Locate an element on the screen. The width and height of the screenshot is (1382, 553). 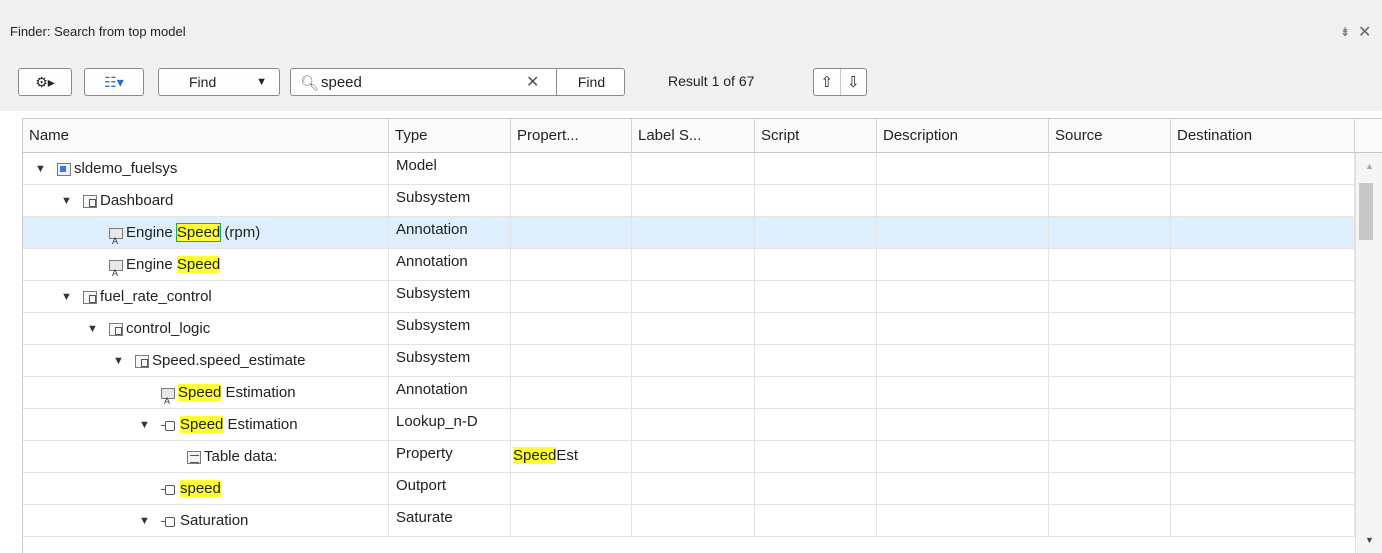
table-row: Engine Speed (rpm) Annotation is located at coordinates (689, 233).